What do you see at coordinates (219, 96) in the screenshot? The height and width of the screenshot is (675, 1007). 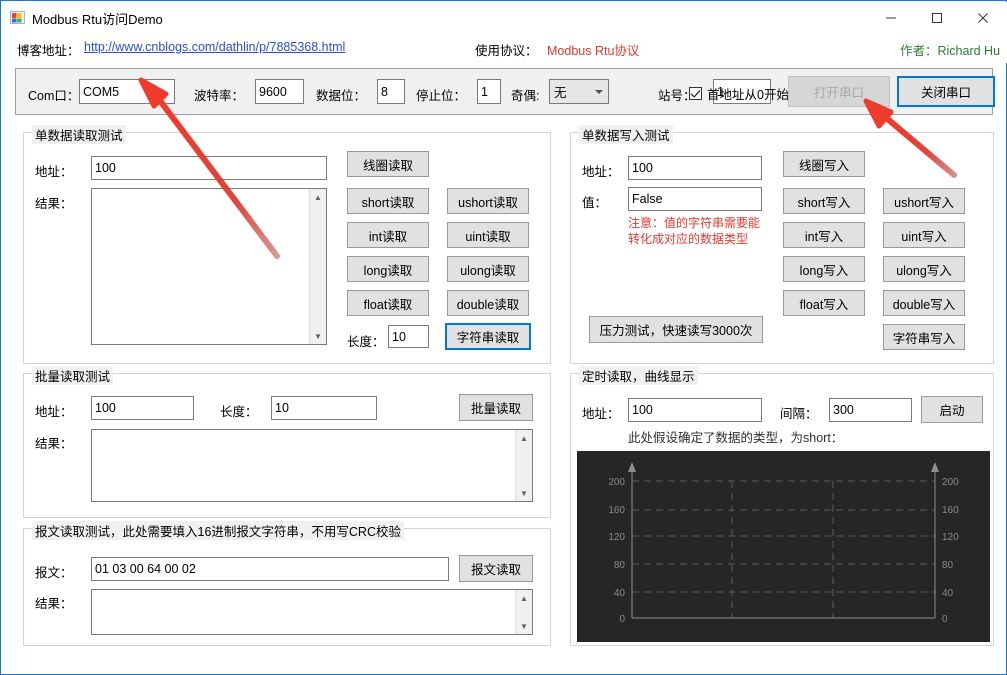 I see `baudrate-label: 波特率：` at bounding box center [219, 96].